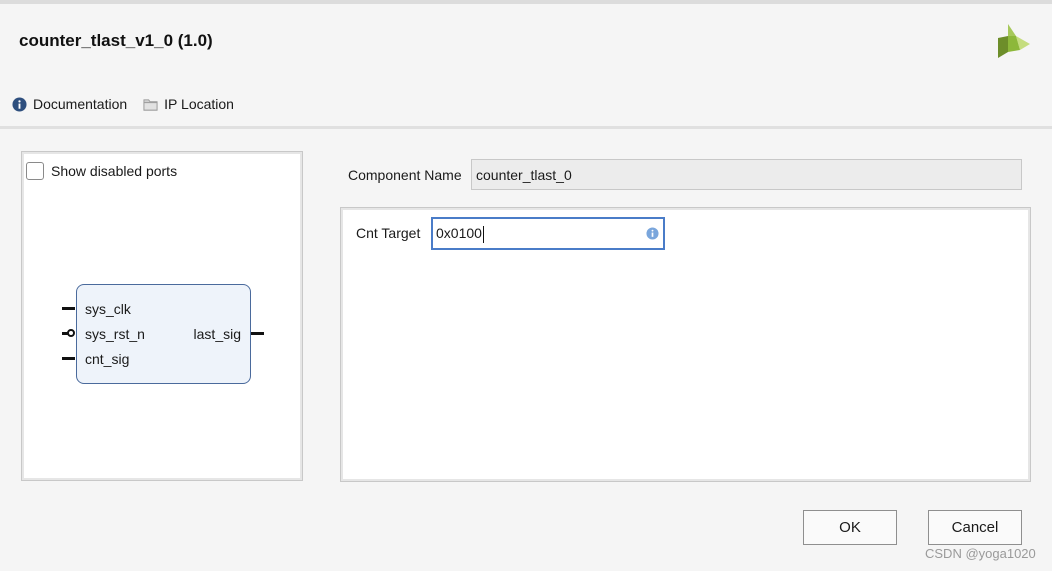  Describe the element at coordinates (114, 171) in the screenshot. I see `show-disabled-ports-label: Show disabled ports` at that location.